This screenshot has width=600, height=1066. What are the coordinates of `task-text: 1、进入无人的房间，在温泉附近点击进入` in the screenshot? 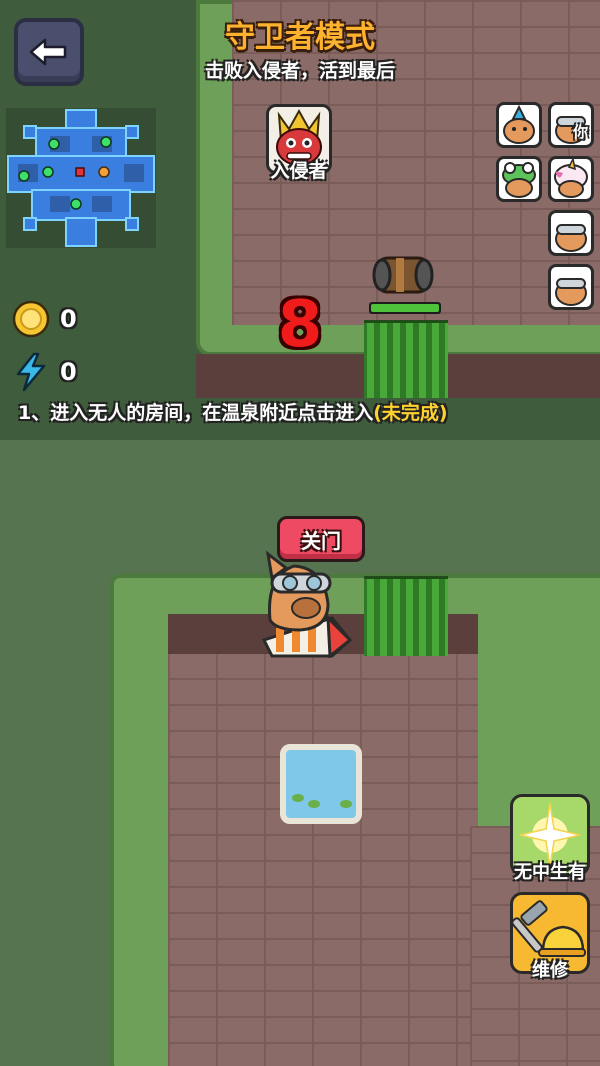 It's located at (196, 413).